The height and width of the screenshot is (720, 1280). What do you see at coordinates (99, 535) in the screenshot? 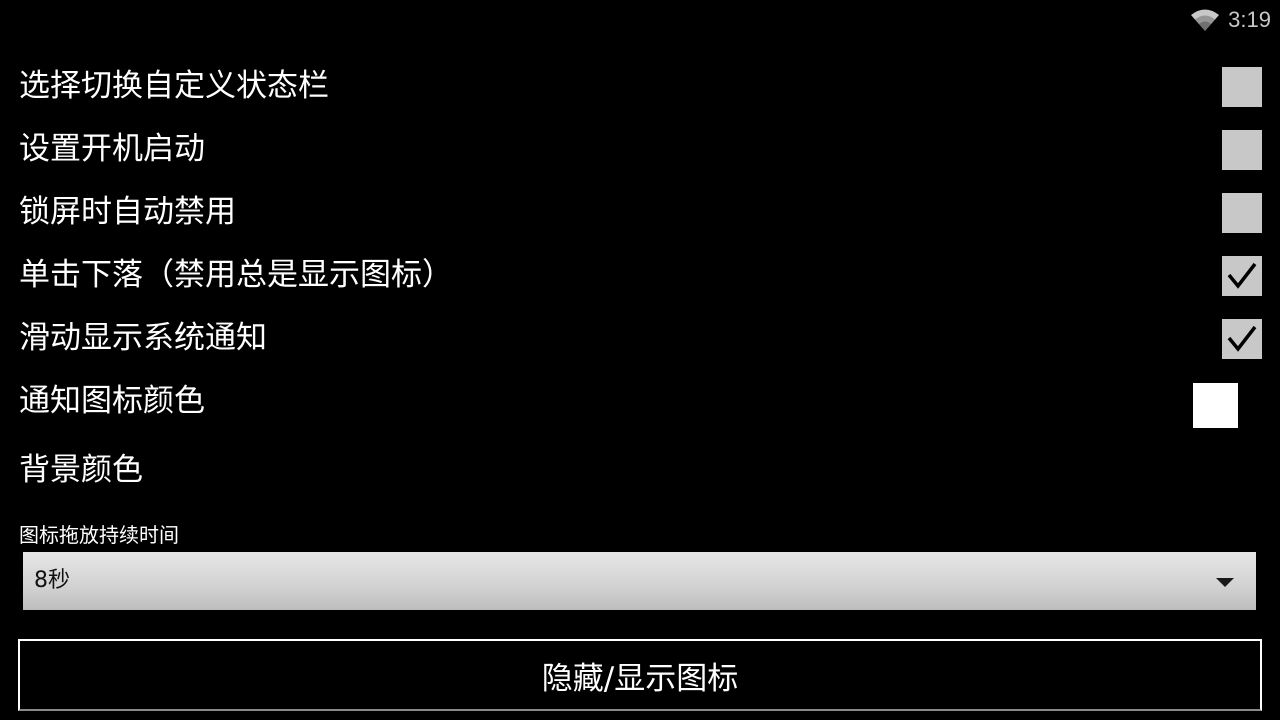
I see `drag-duration-label: 图标拖放持续时间` at bounding box center [99, 535].